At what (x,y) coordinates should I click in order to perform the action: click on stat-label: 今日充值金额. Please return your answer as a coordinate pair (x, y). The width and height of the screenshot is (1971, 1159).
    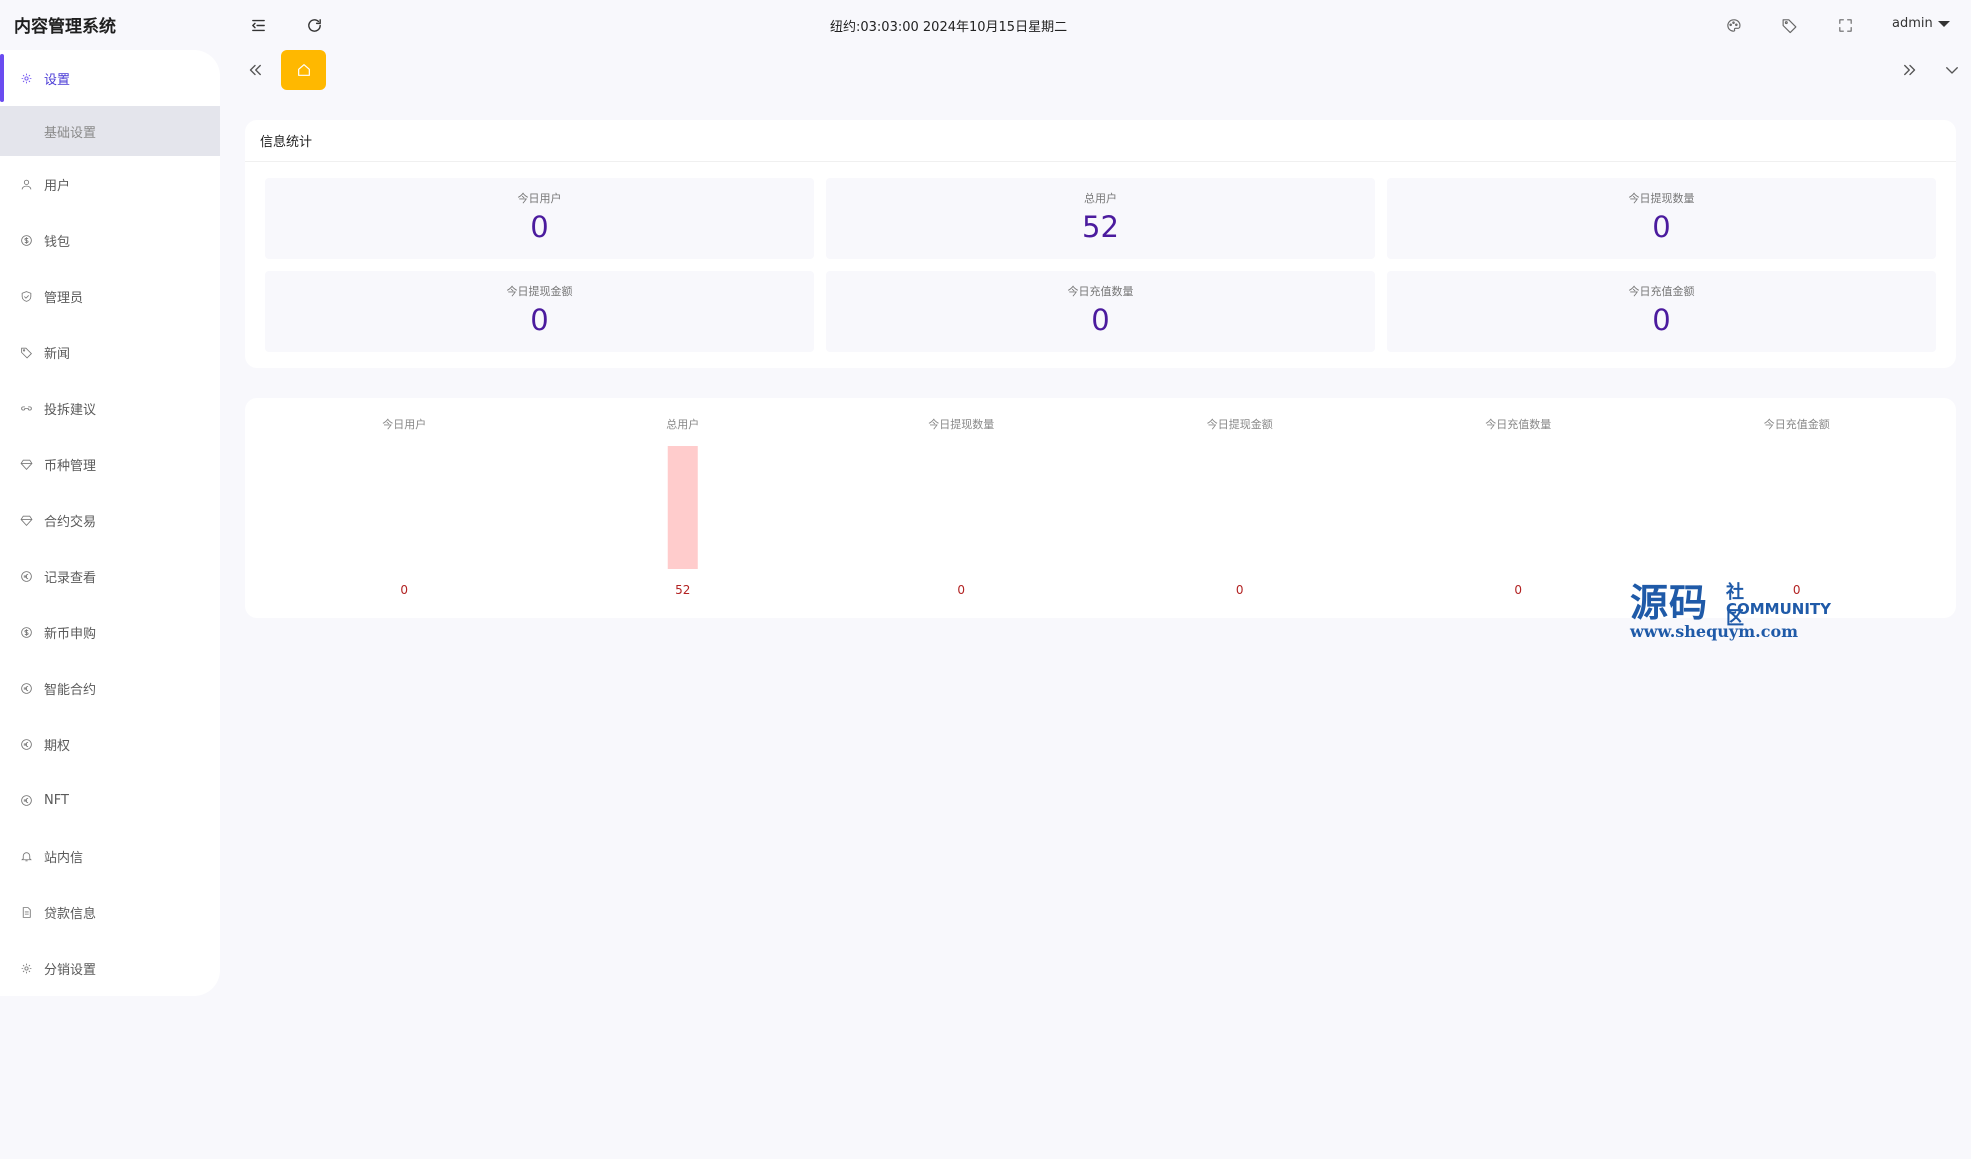
    Looking at the image, I should click on (1661, 291).